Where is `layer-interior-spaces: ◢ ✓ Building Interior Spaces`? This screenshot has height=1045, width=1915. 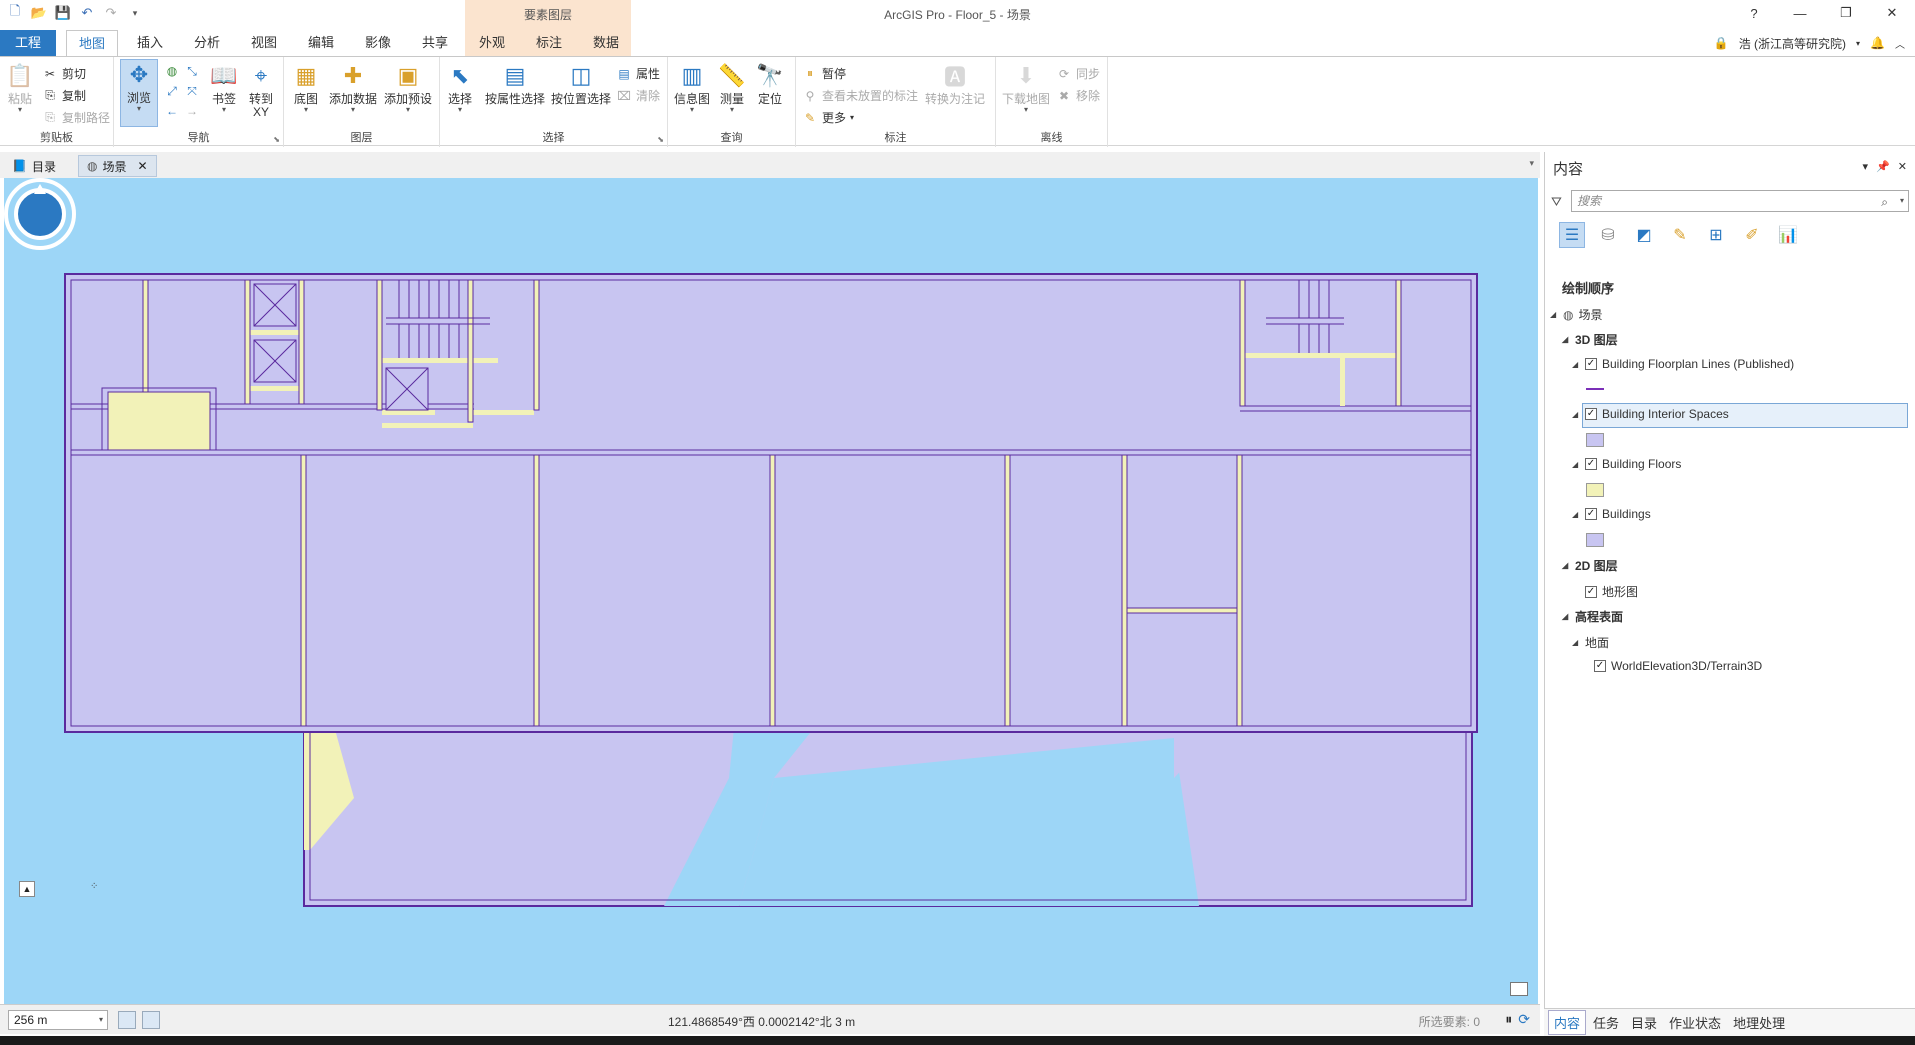 layer-interior-spaces: ◢ ✓ Building Interior Spaces is located at coordinates (1650, 414).